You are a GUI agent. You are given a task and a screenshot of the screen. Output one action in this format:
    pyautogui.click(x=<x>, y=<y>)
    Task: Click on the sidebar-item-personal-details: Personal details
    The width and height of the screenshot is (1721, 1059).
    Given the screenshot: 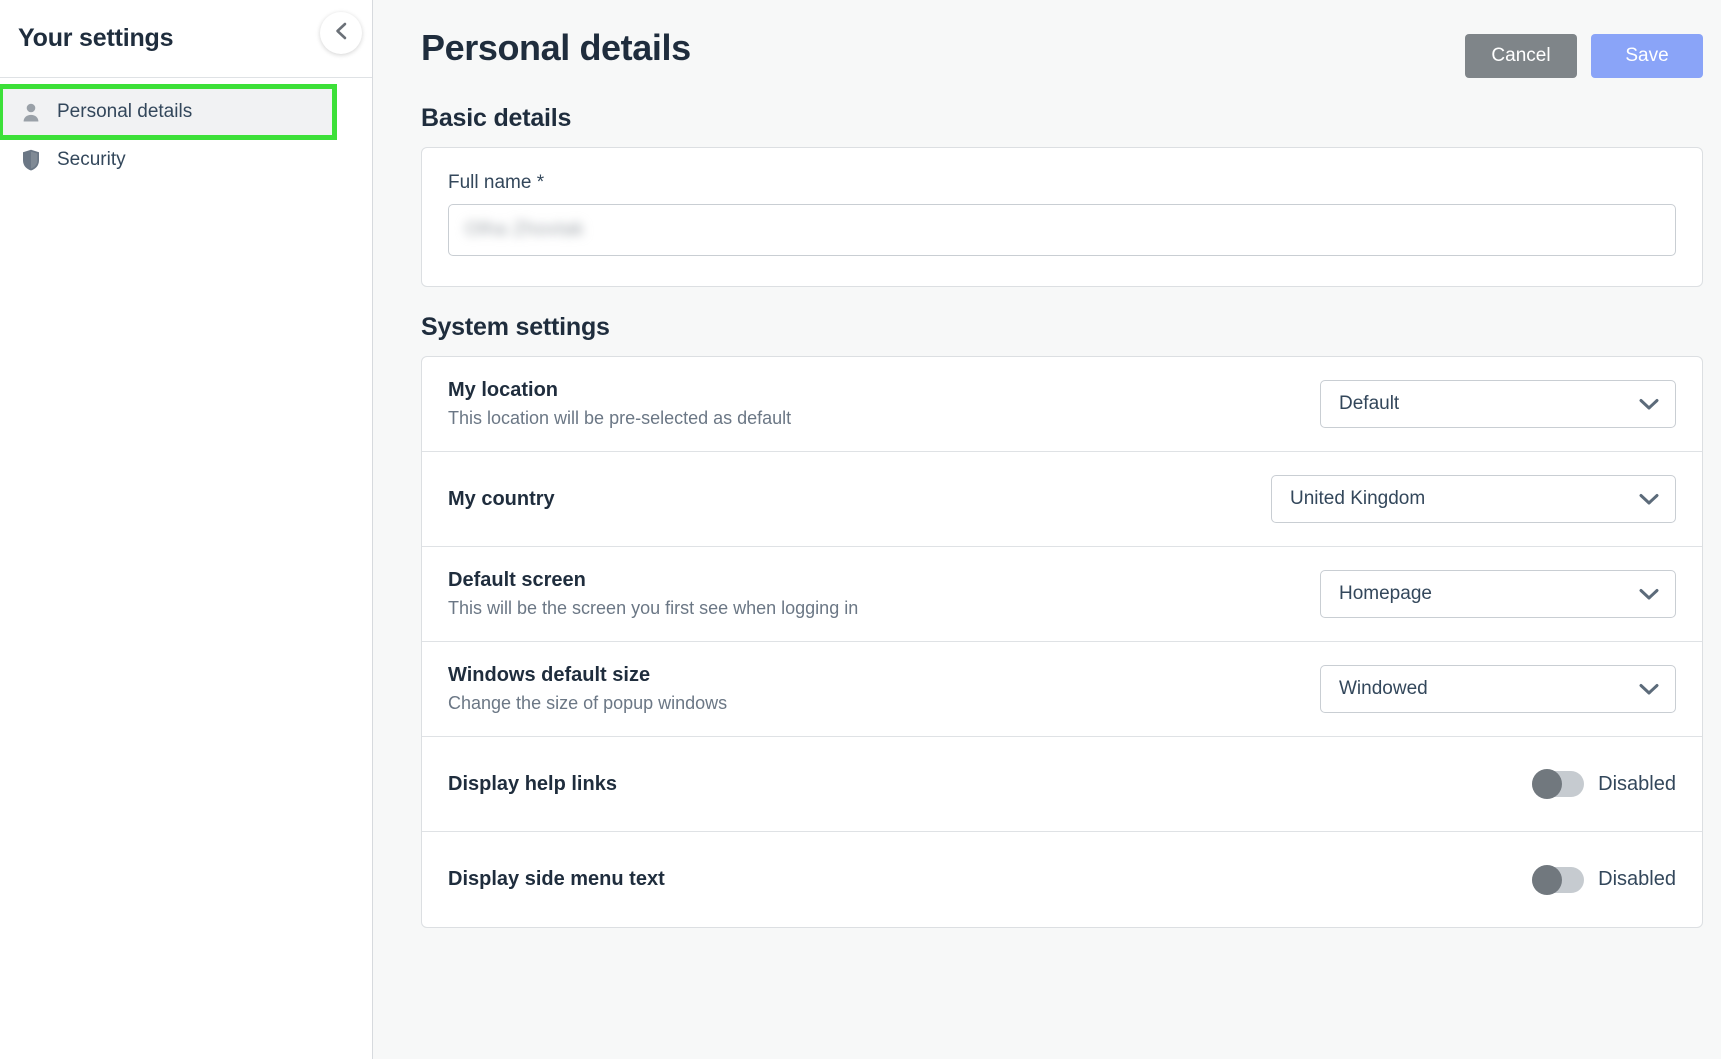 What is the action you would take?
    pyautogui.click(x=168, y=112)
    